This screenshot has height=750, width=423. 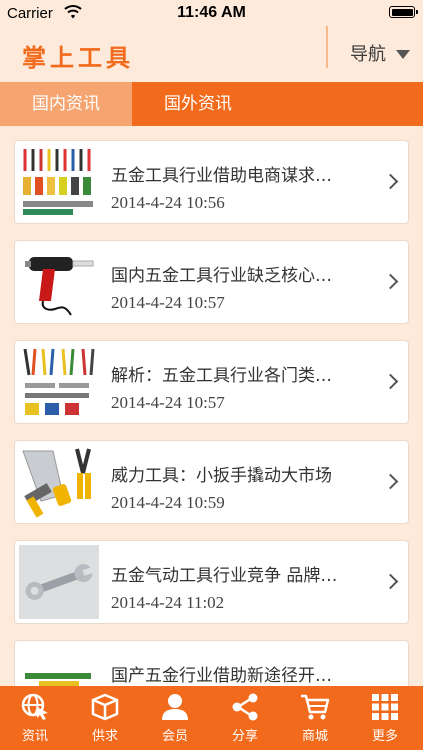 I want to click on news-time: 2014-4-24 10:59, so click(x=168, y=502).